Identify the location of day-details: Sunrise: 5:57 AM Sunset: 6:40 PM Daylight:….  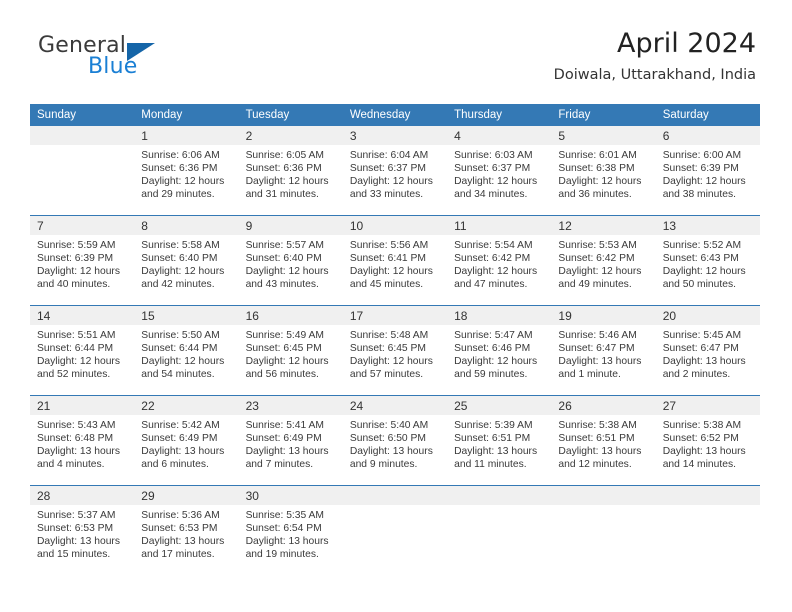
(291, 263).